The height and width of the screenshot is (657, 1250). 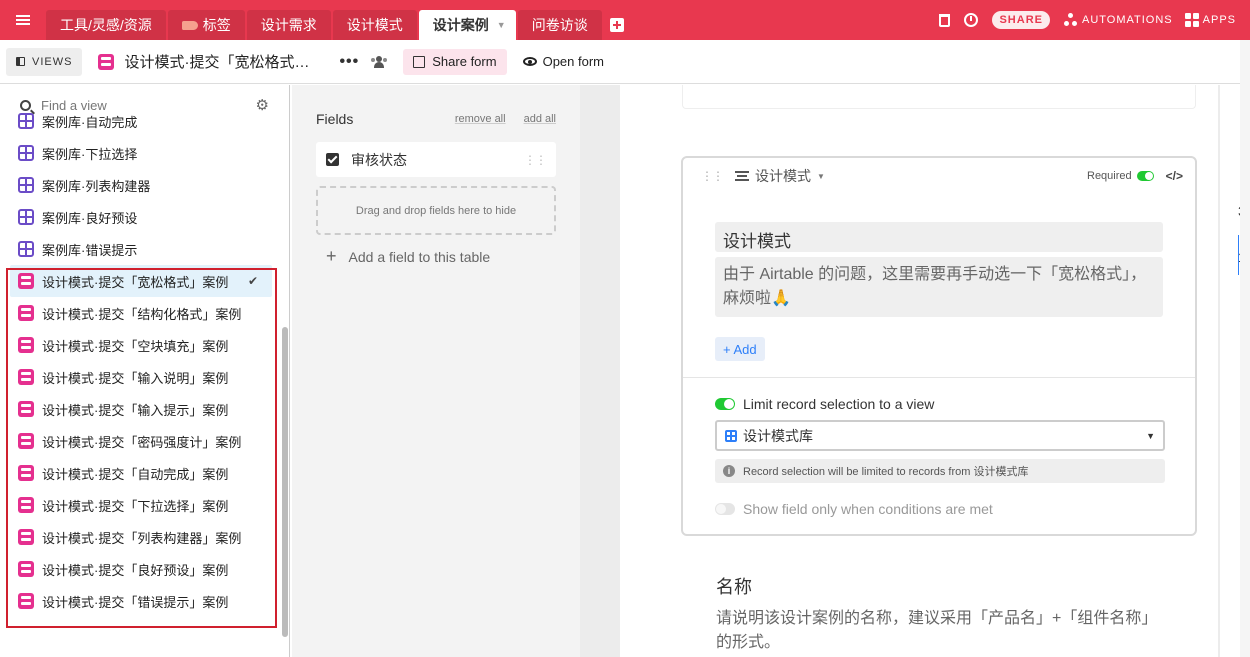 What do you see at coordinates (939, 287) in the screenshot?
I see `field-description-input: 由于 Airtable 的问题，这里需要再手动选一下「宽松格式」，麻烦啦🙏` at bounding box center [939, 287].